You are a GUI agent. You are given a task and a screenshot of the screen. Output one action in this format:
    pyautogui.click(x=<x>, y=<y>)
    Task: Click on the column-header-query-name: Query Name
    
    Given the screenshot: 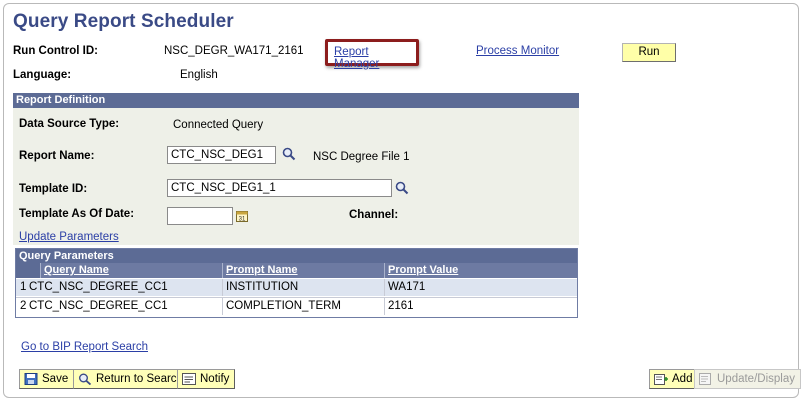 What is the action you would take?
    pyautogui.click(x=131, y=270)
    